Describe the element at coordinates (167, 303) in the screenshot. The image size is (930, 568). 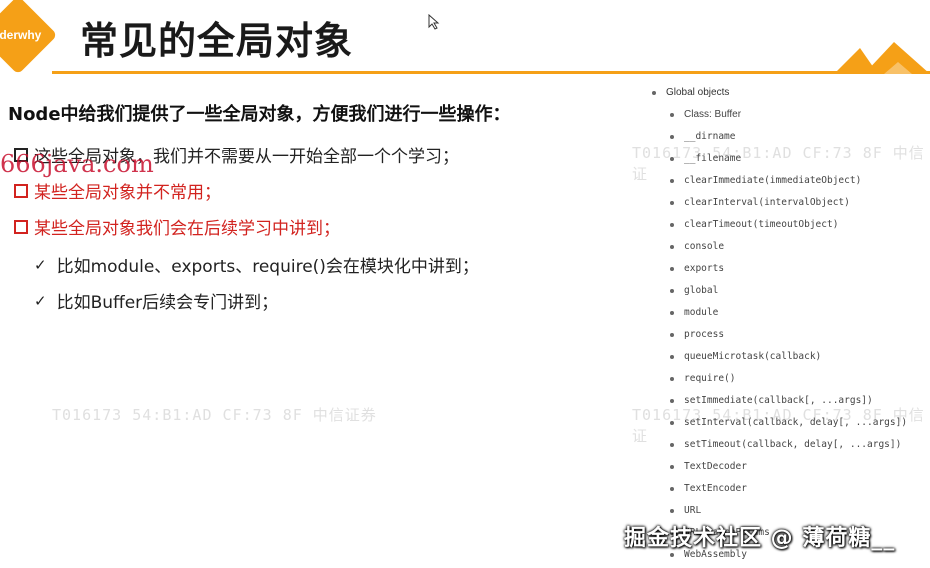
I see `sub-bullet-text: 比如Buffer后续会专门讲到；` at that location.